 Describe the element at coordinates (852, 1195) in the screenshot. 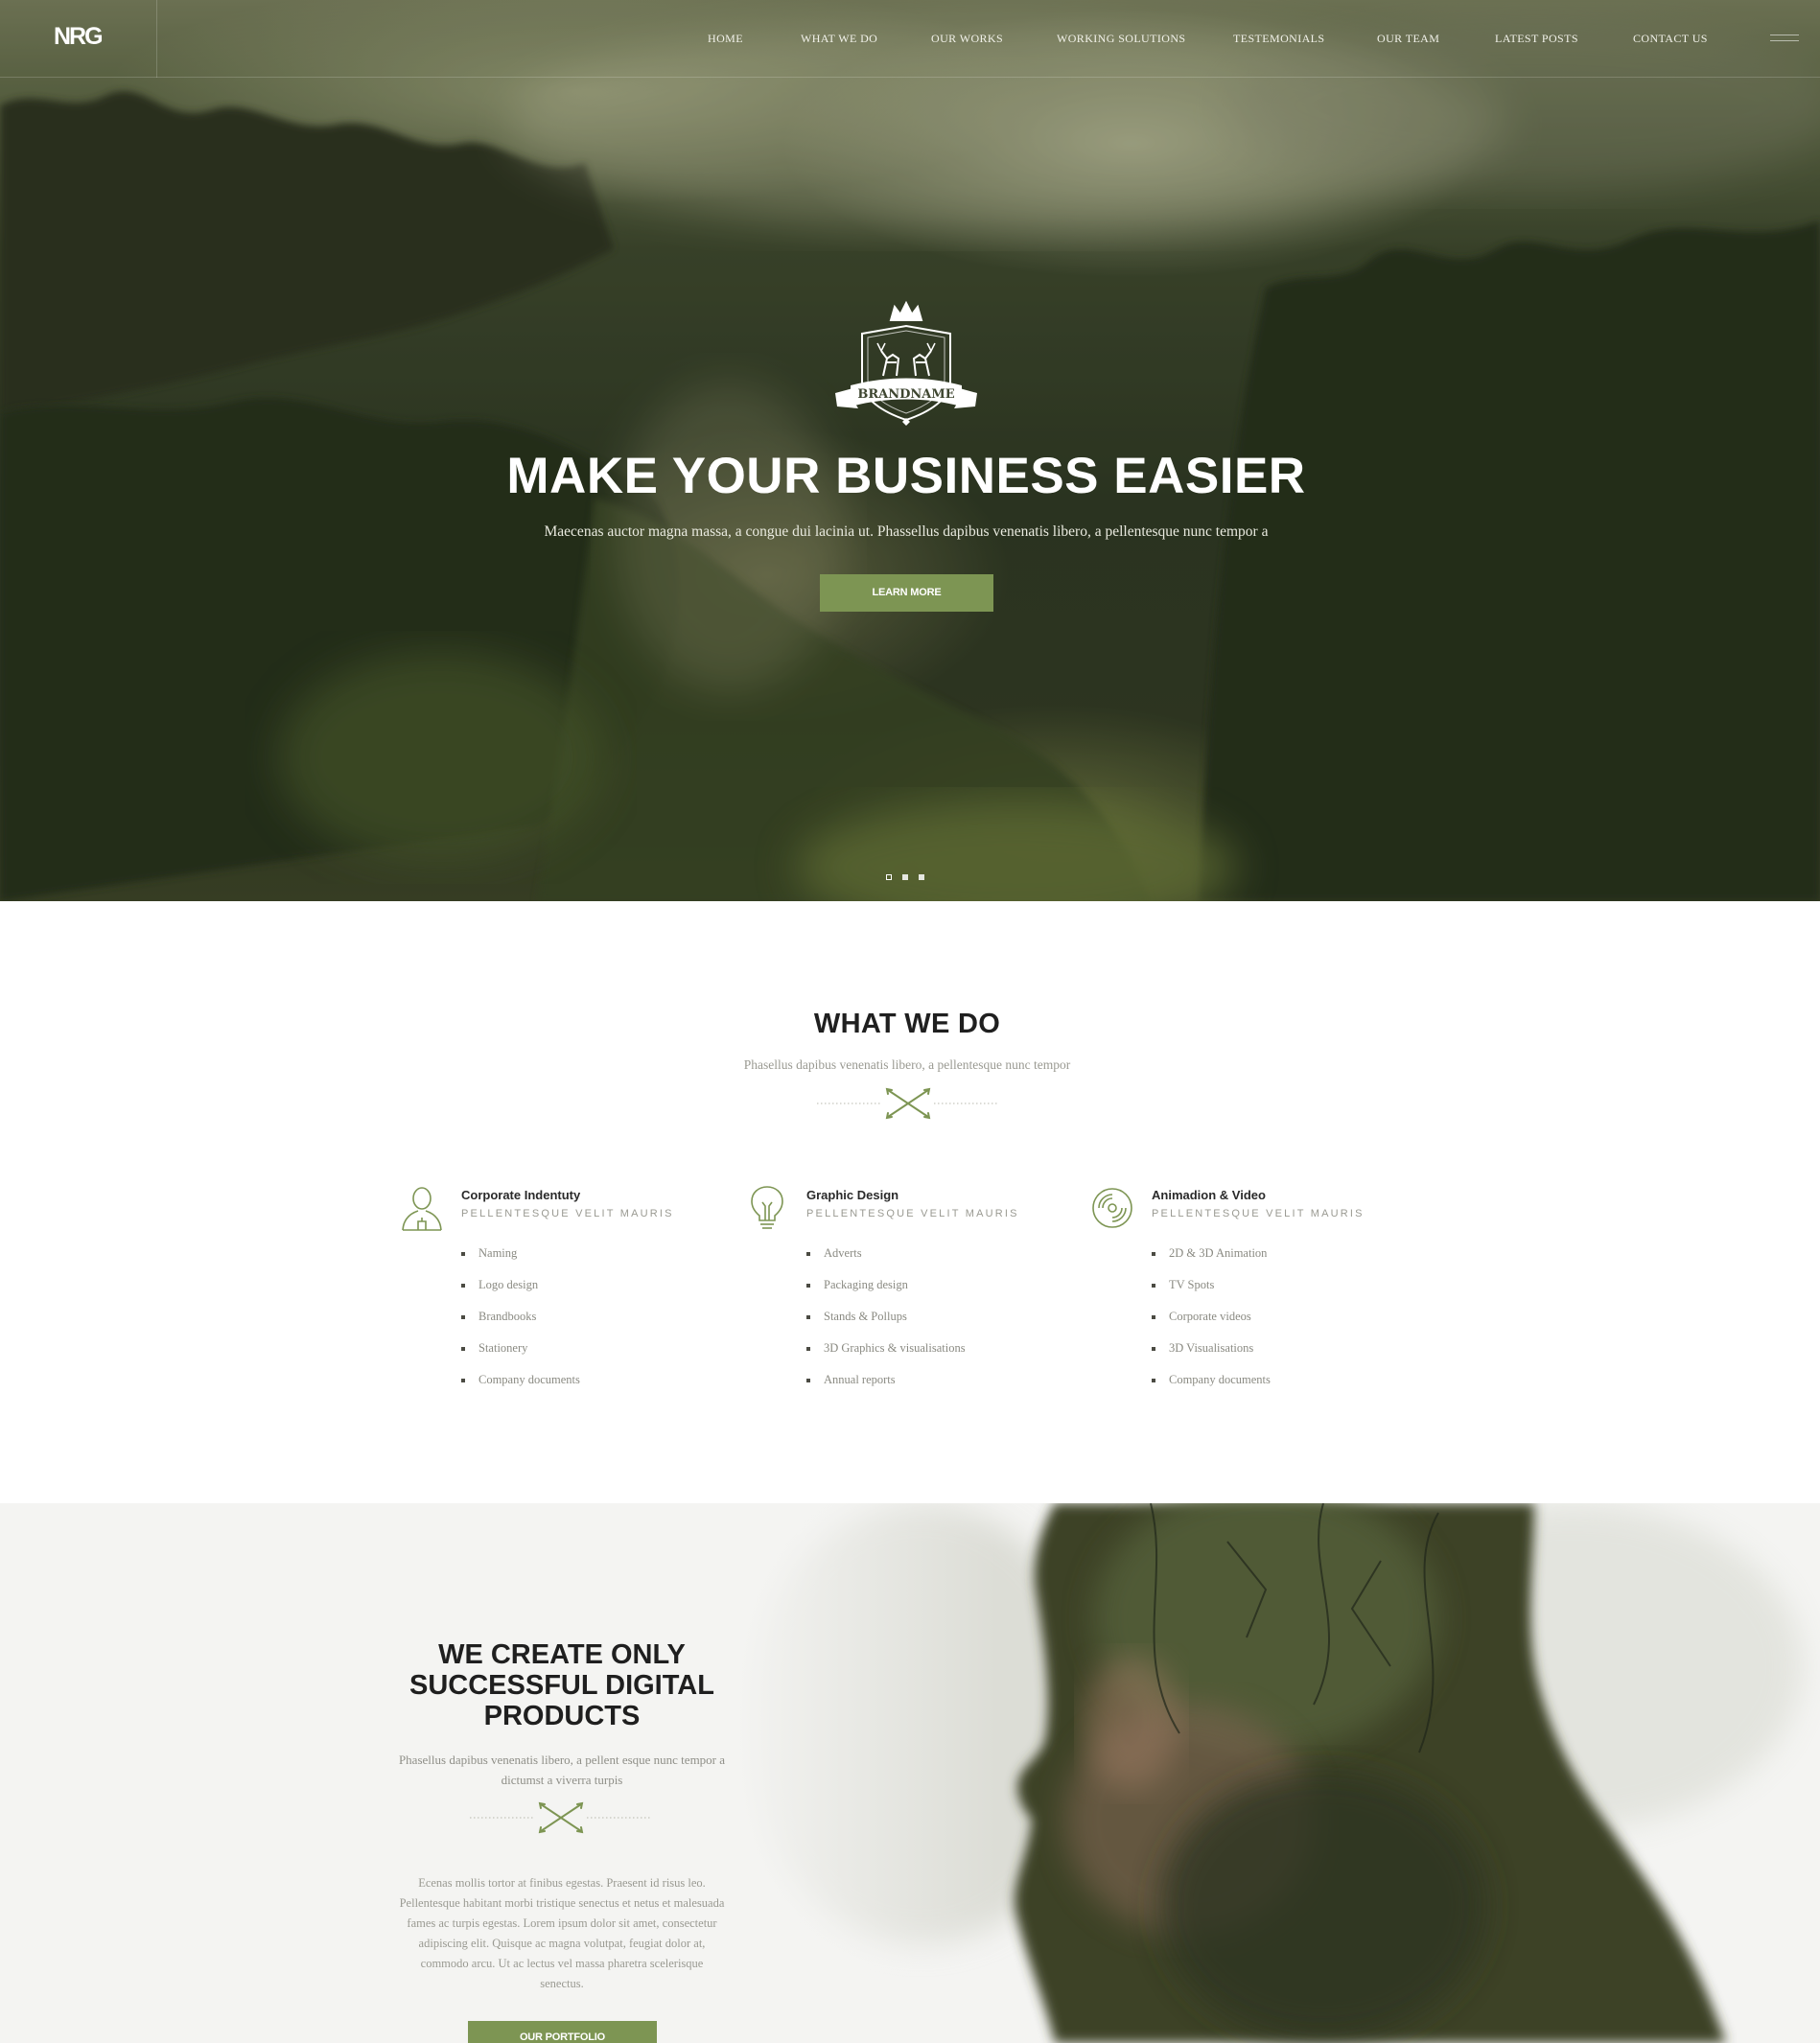

I see `service-title: Graphic Design` at that location.